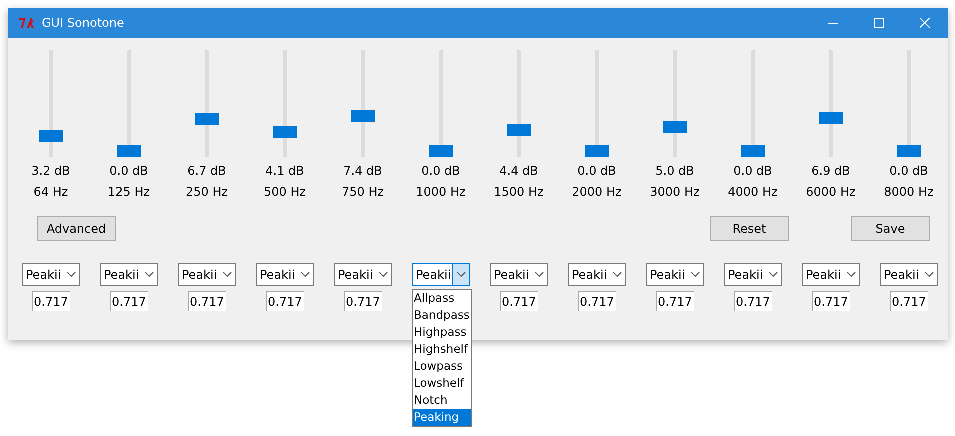 The height and width of the screenshot is (436, 955). What do you see at coordinates (519, 192) in the screenshot?
I see `frequency-label: 1500 Hz` at bounding box center [519, 192].